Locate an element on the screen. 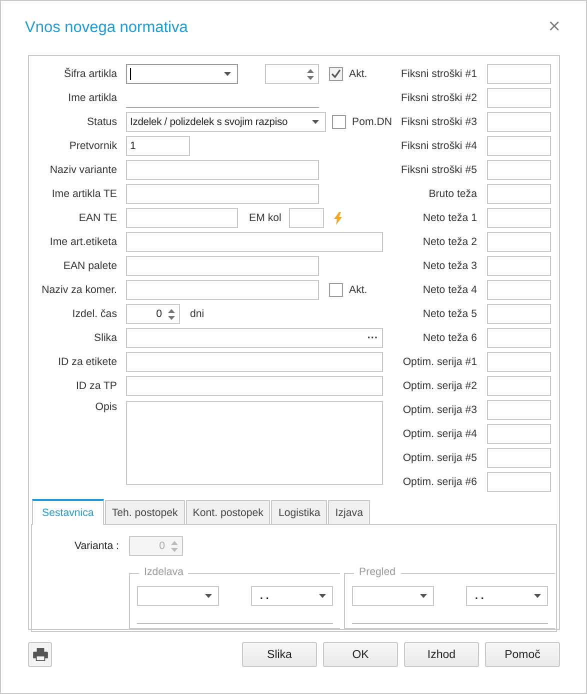  field-label: Naziv za komer. is located at coordinates (78, 290).